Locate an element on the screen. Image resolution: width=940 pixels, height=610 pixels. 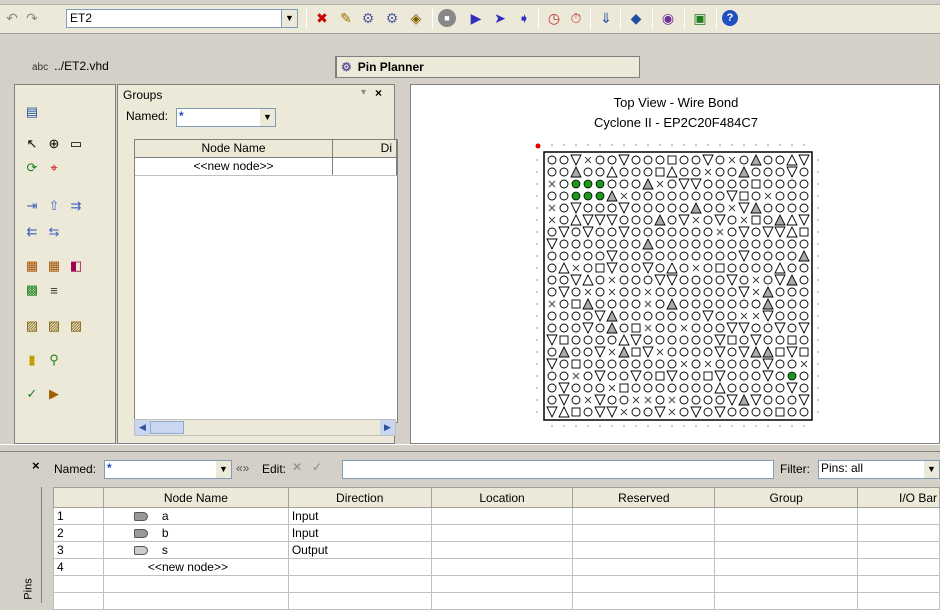
reserved-cell is located at coordinates (644, 516).